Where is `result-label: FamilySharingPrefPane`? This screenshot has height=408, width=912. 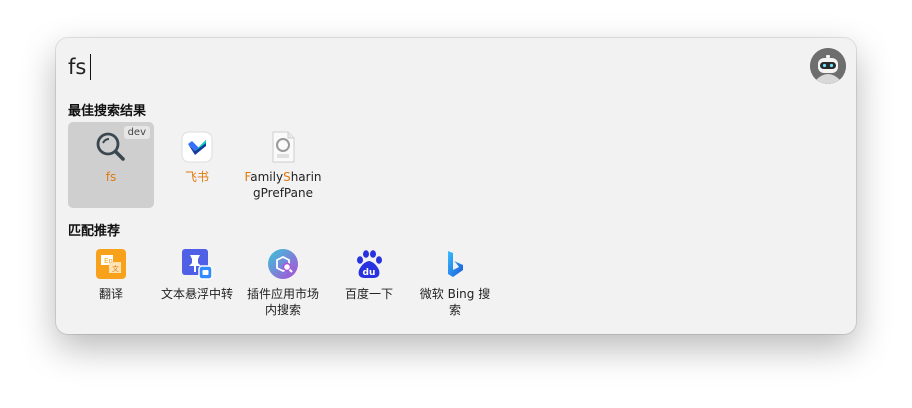 result-label: FamilySharingPrefPane is located at coordinates (283, 185).